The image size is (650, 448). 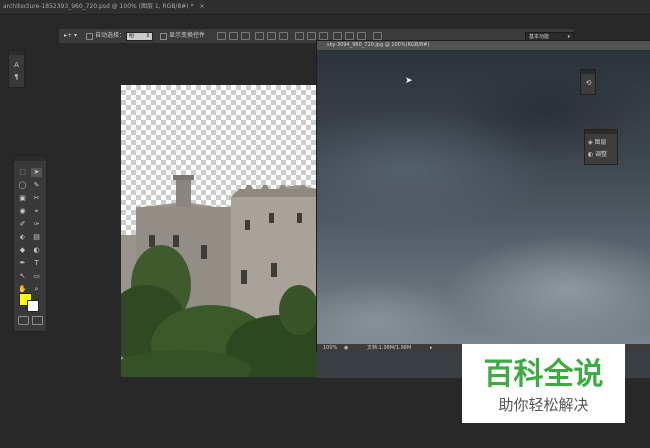 I want to click on paragraph-panel-icon: ¶, so click(x=16, y=77).